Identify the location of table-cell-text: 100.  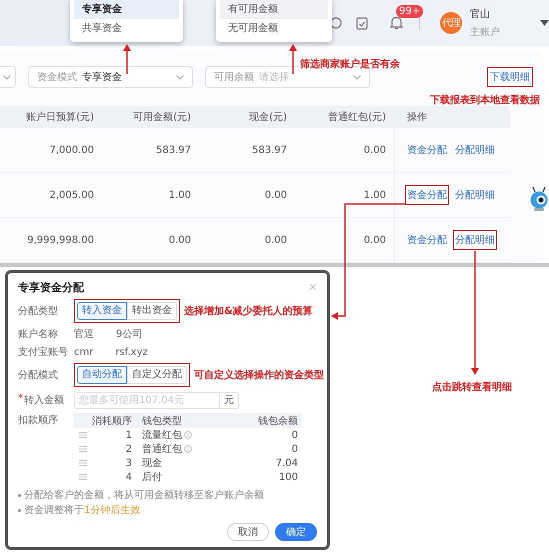
(288, 477).